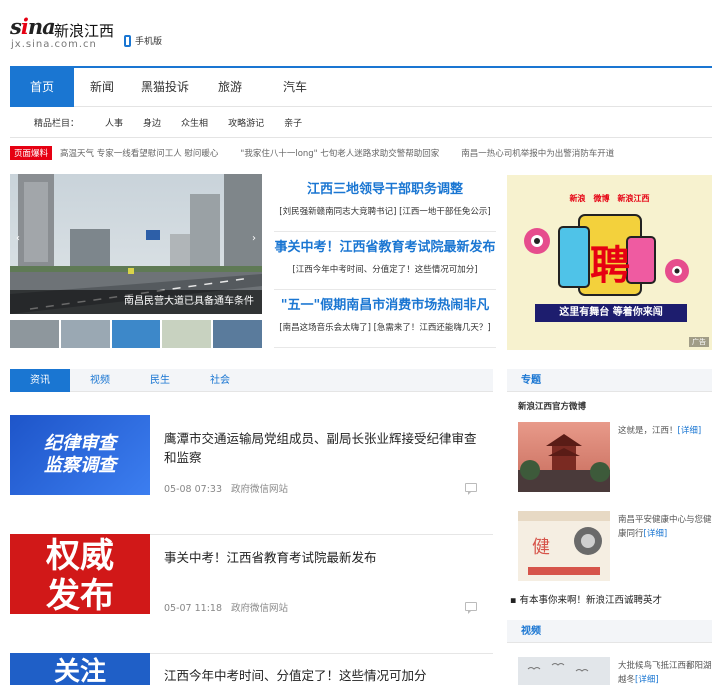  I want to click on ad-slogan: 这里有舞台 等着你来闯, so click(611, 313).